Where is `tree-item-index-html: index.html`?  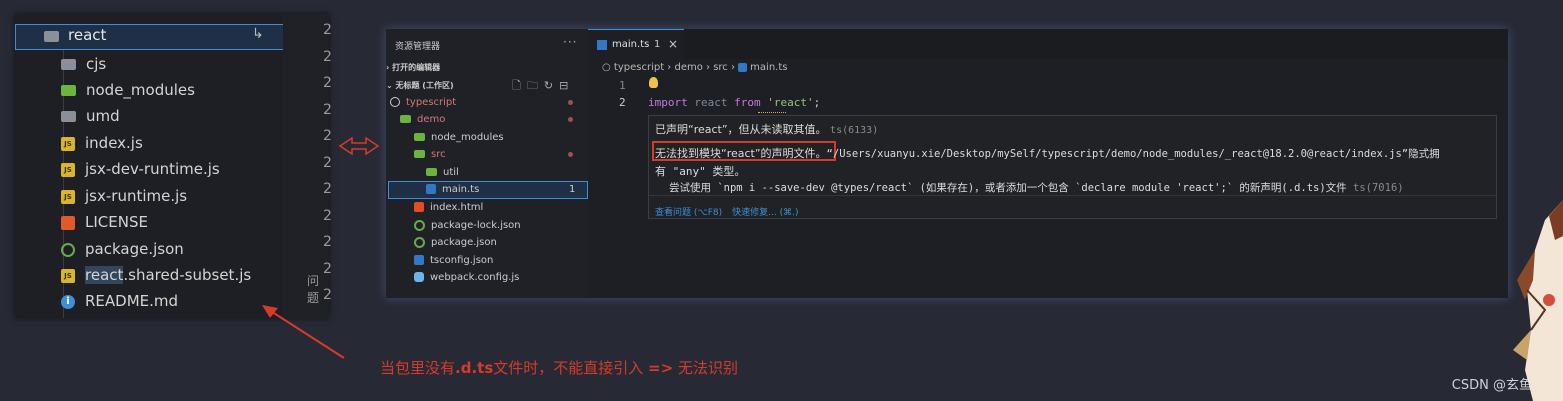 tree-item-index-html: index.html is located at coordinates (448, 207).